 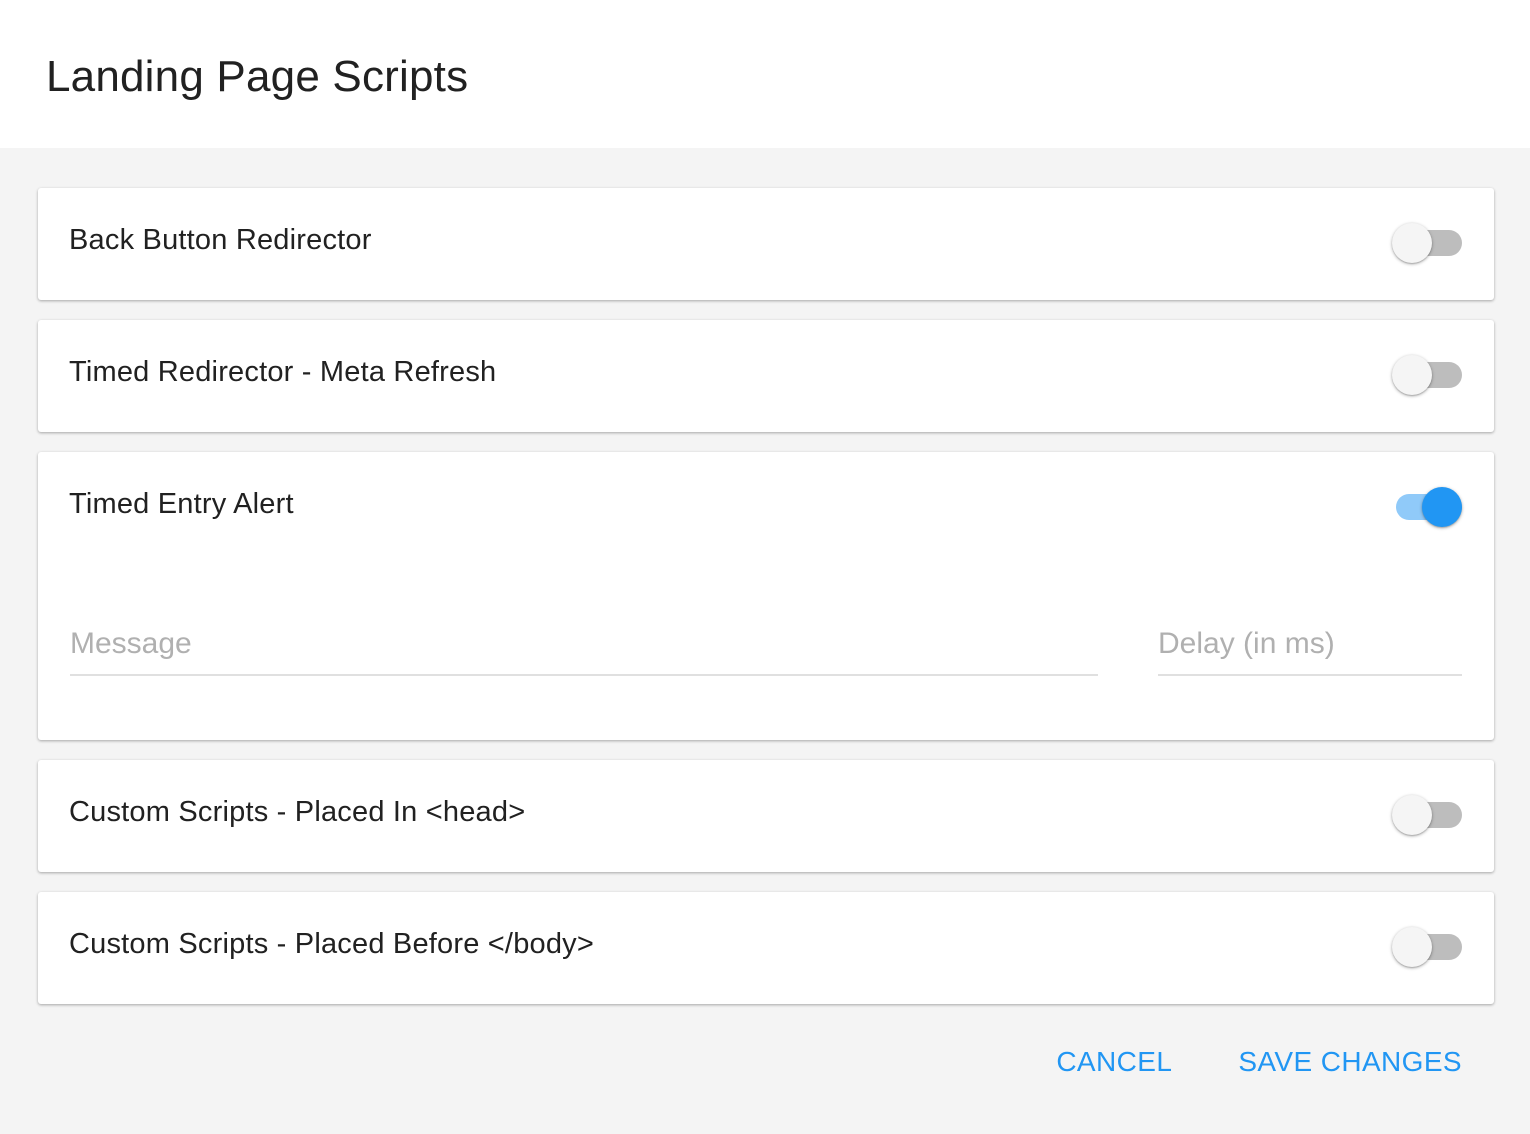 I want to click on save-changes-button: SAVE CHANGES, so click(x=1350, y=1062).